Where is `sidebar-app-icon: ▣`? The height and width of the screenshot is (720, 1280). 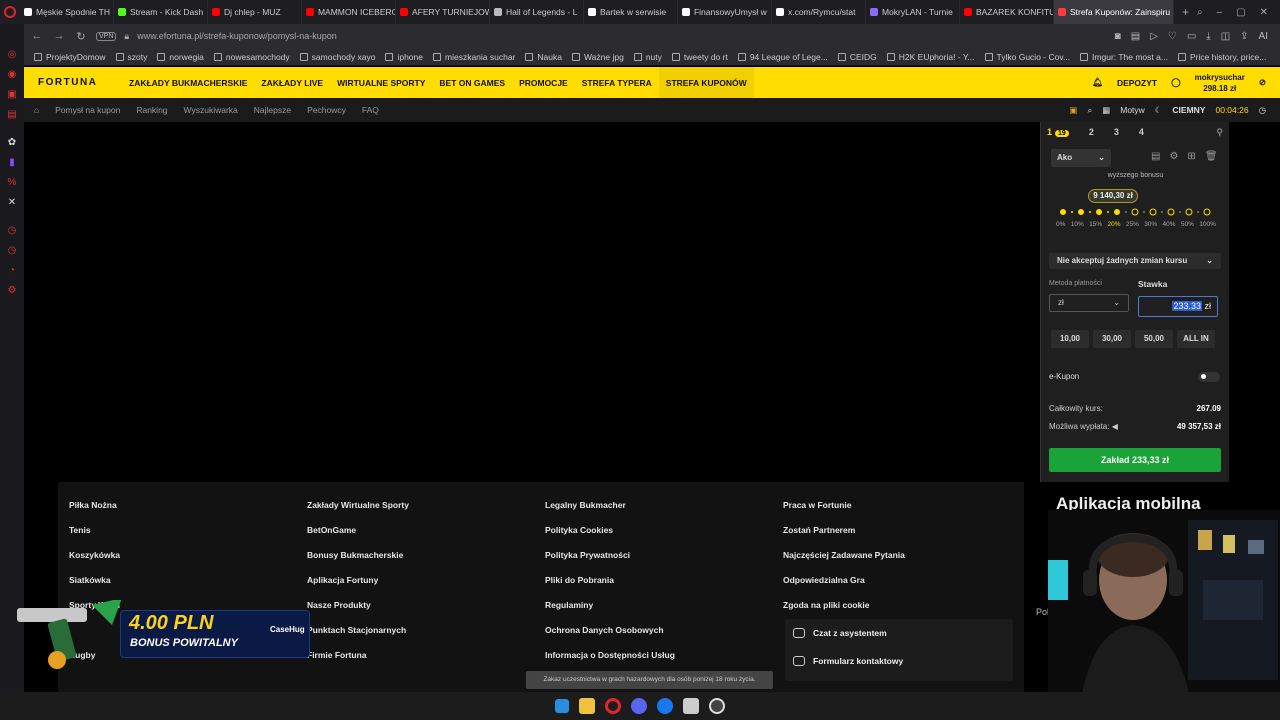 sidebar-app-icon: ▣ is located at coordinates (12, 94).